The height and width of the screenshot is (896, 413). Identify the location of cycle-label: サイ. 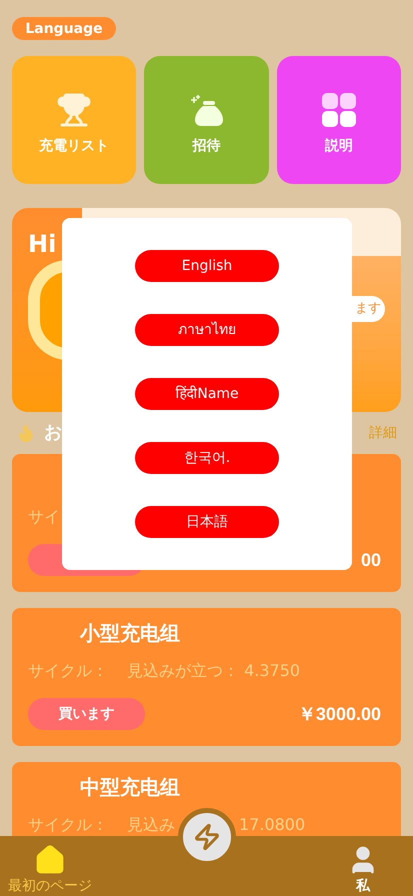
(44, 517).